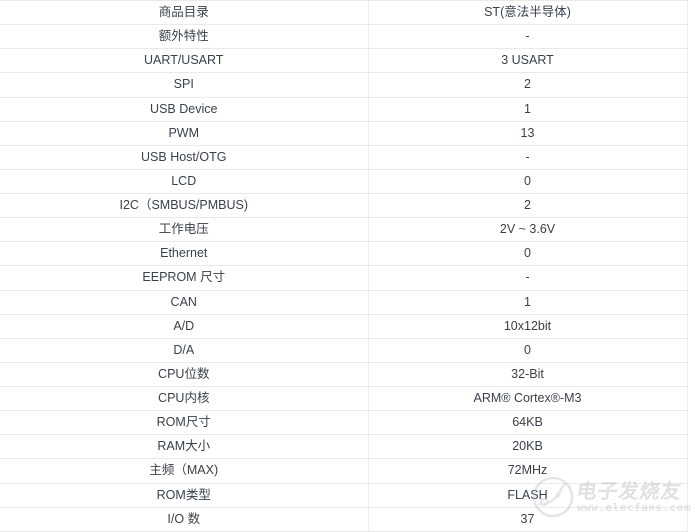 This screenshot has width=695, height=532. What do you see at coordinates (528, 423) in the screenshot?
I see `parameter-value-cell: 64KB` at bounding box center [528, 423].